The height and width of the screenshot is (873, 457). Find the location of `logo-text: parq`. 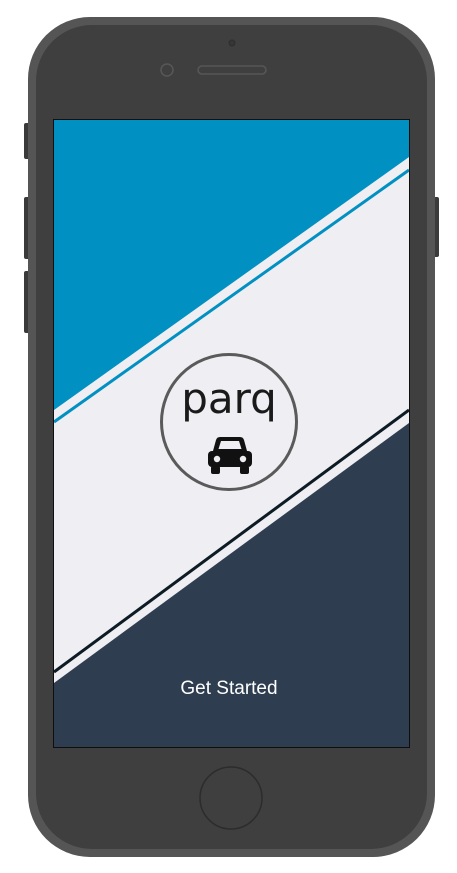

logo-text: parq is located at coordinates (229, 398).